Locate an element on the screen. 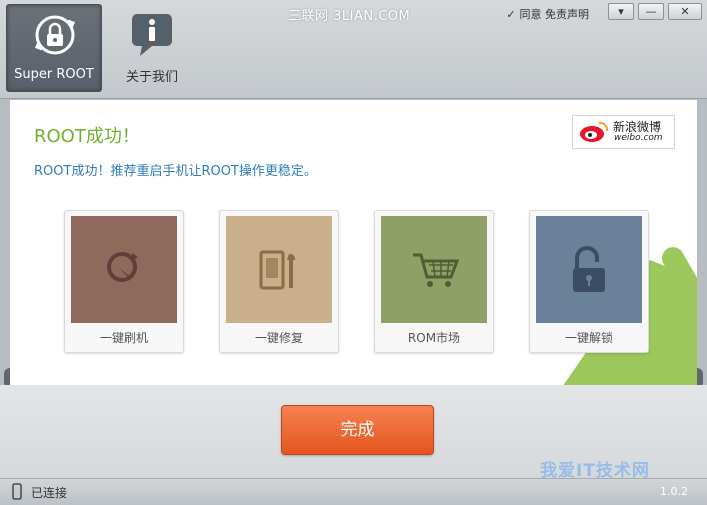 This screenshot has width=707, height=505. card-one-click-repair: 一键修复 is located at coordinates (279, 281).